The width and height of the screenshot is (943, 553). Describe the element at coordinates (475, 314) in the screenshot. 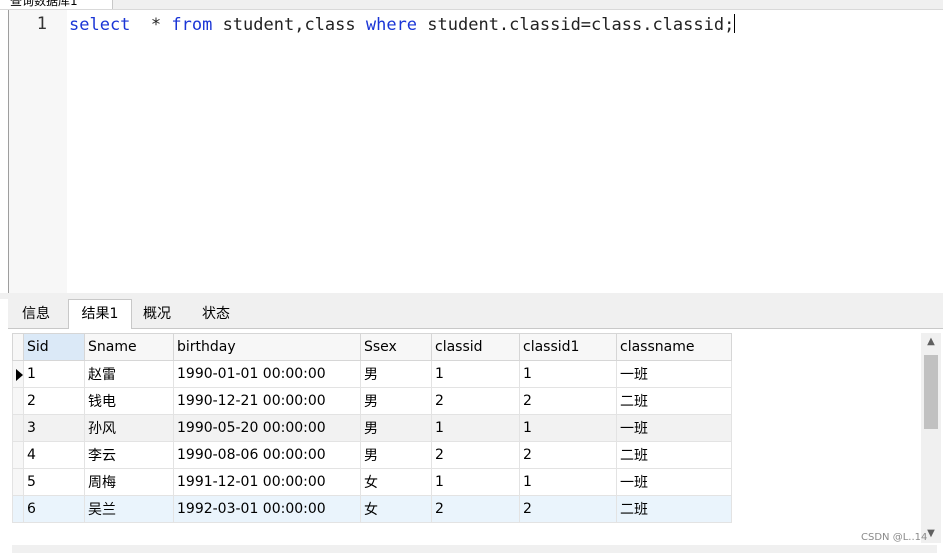

I see `result-tabs: 信息 结果1 概况 状态` at that location.